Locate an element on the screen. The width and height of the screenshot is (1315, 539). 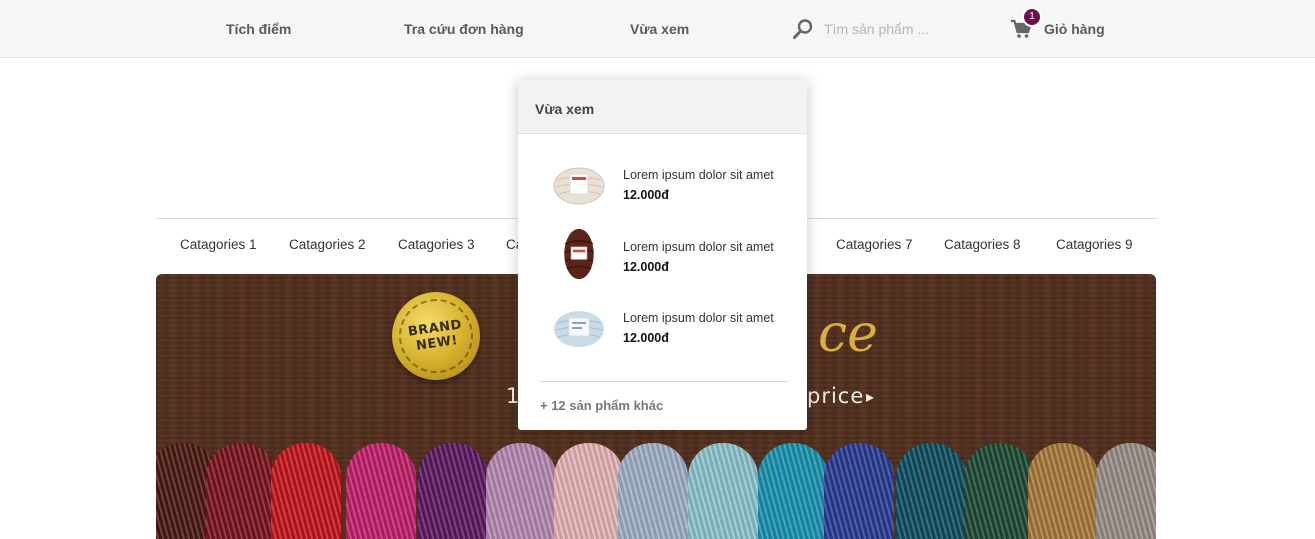
recent-item-1: Lorem ipsum dolor sit amet 12.000đ is located at coordinates (662, 192).